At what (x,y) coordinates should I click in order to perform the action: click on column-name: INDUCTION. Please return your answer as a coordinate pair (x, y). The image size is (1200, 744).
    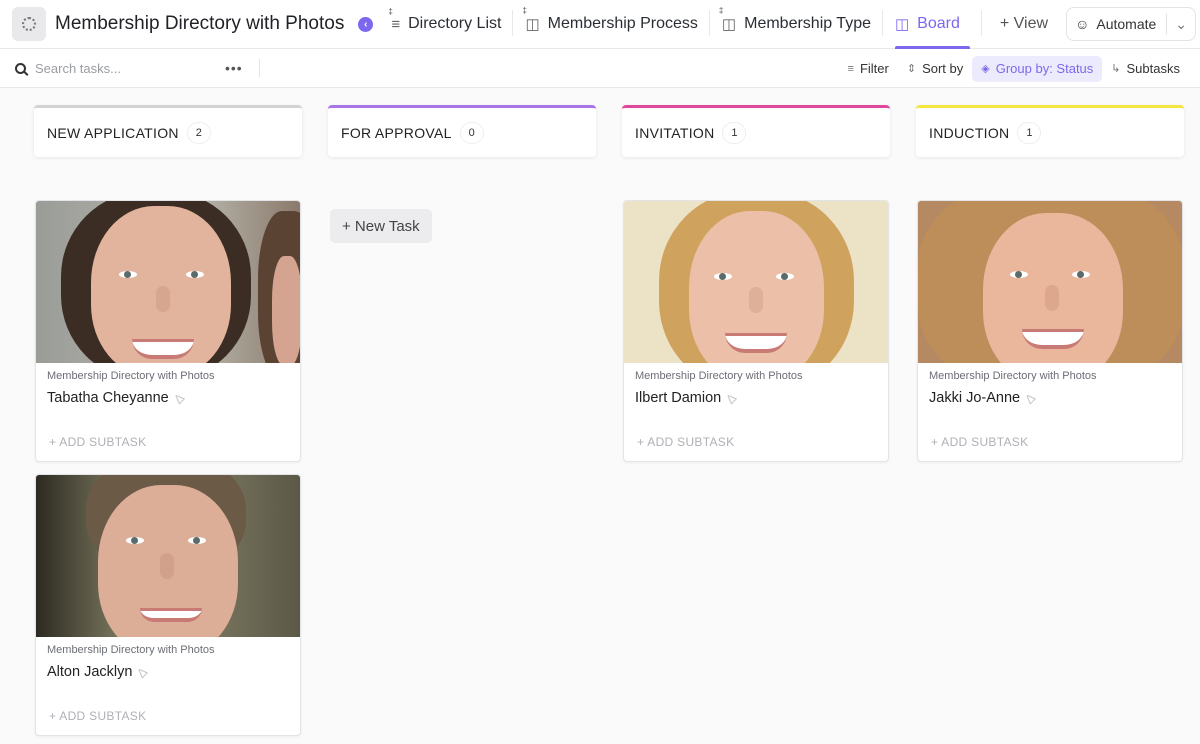
    Looking at the image, I should click on (969, 132).